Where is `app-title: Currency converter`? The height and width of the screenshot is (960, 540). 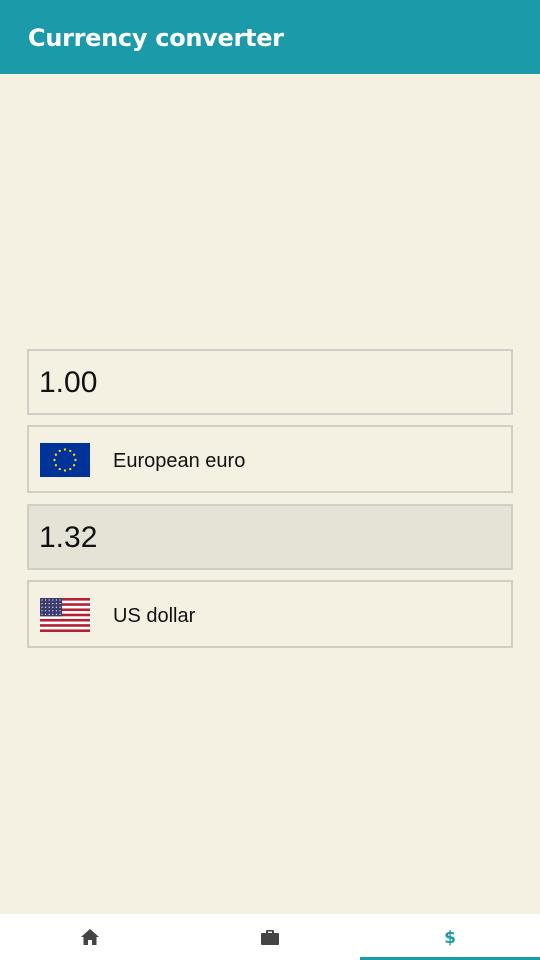 app-title: Currency converter is located at coordinates (156, 38).